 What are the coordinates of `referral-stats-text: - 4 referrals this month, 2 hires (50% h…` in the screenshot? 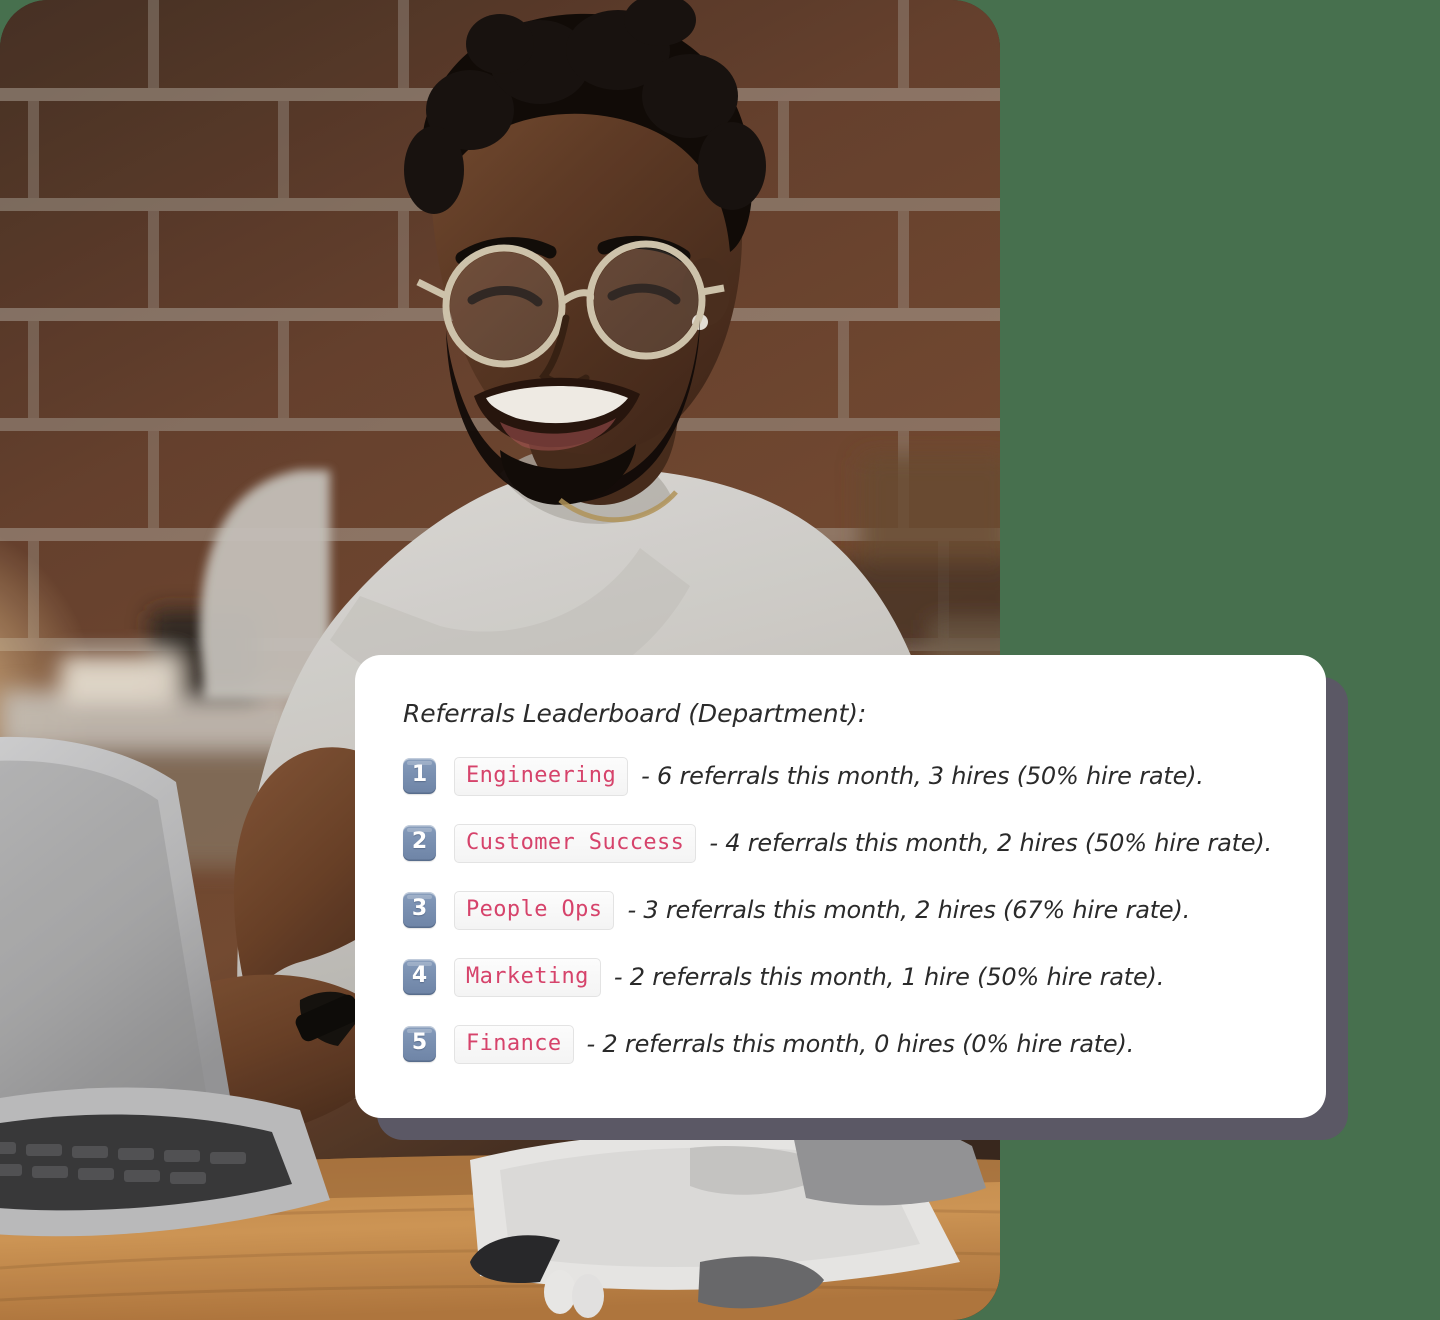 It's located at (990, 843).